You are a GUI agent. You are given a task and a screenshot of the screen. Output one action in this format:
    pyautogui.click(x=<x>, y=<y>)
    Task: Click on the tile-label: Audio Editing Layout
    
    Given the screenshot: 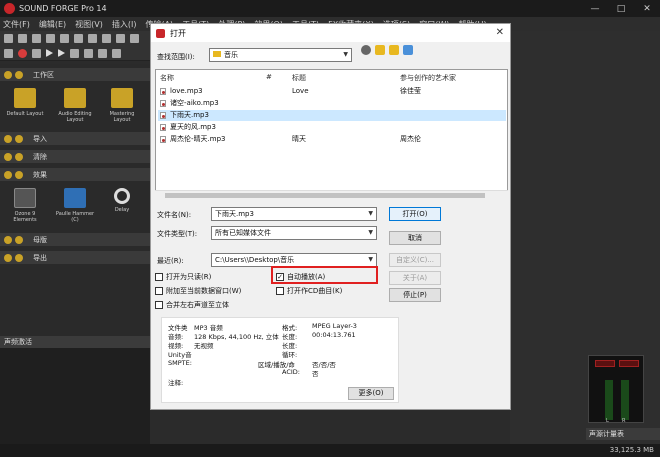 What is the action you would take?
    pyautogui.click(x=75, y=117)
    